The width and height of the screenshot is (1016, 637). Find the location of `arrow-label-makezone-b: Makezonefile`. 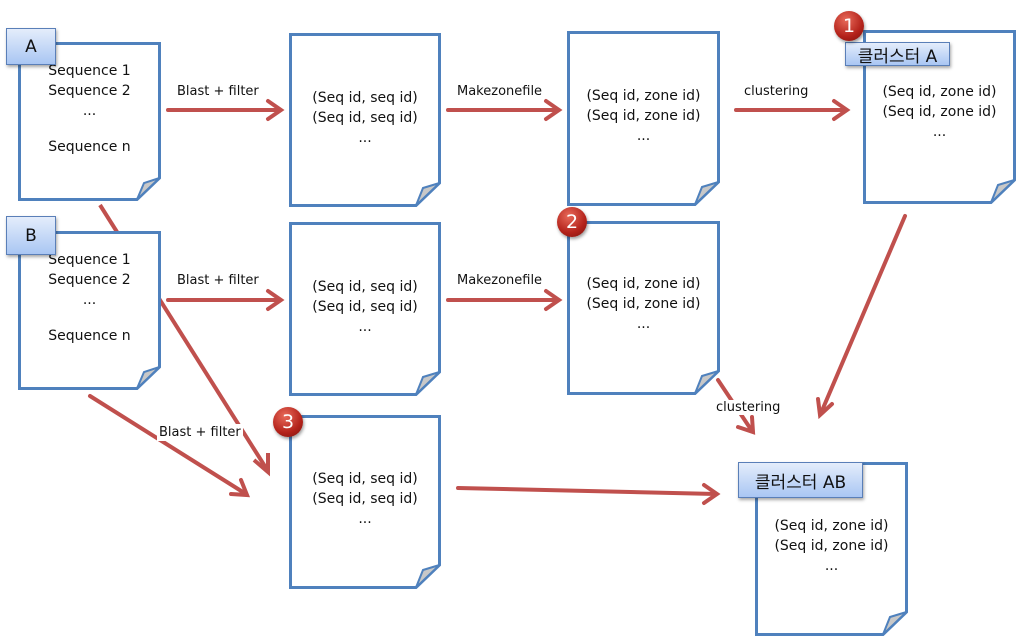

arrow-label-makezone-b: Makezonefile is located at coordinates (500, 280).